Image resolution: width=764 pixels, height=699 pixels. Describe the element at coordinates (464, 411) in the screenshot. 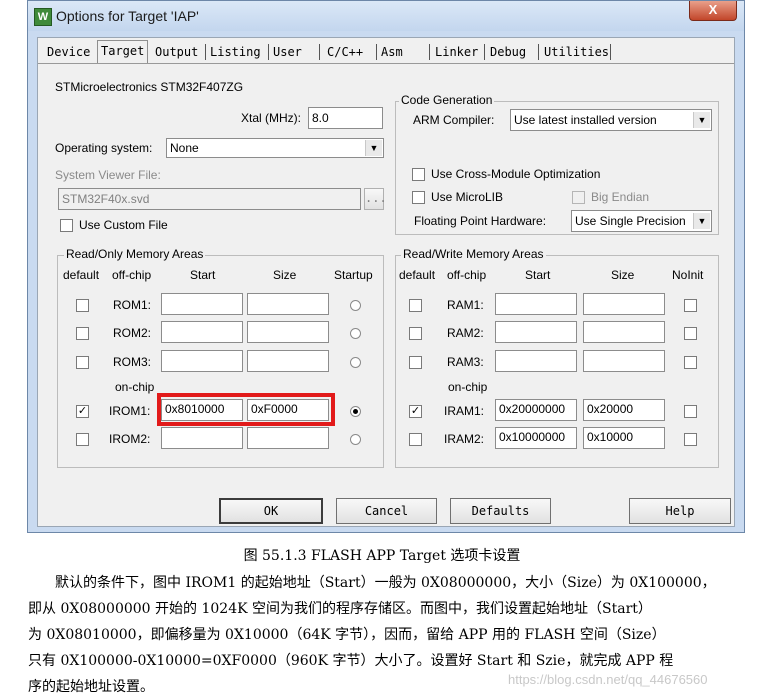

I see `iram1-label: IRAM1:` at that location.